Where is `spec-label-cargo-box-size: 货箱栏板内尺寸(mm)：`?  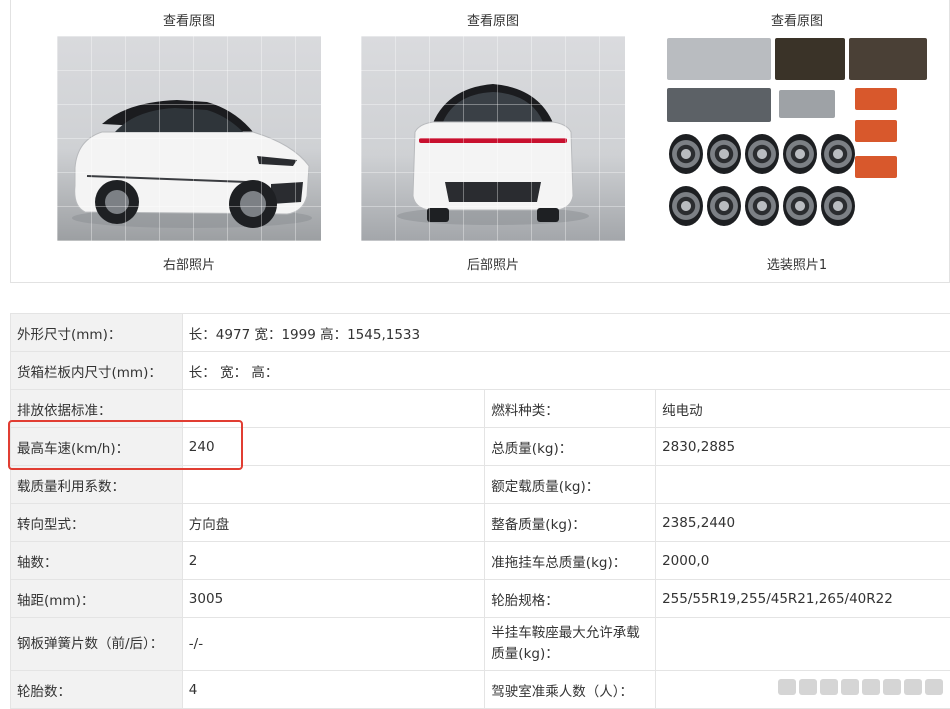
spec-label-cargo-box-size: 货箱栏板内尺寸(mm)： is located at coordinates (96, 370).